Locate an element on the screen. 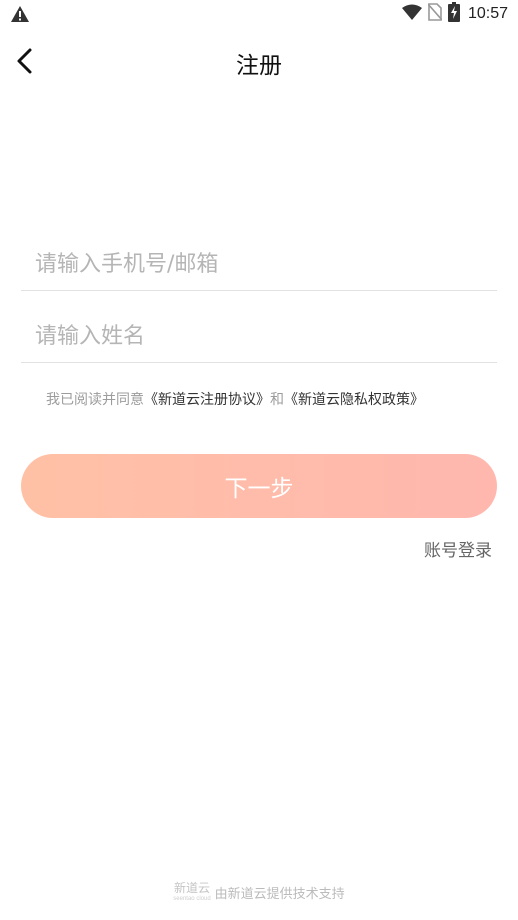  terms-link: 《新道云注册协议》 is located at coordinates (207, 400).